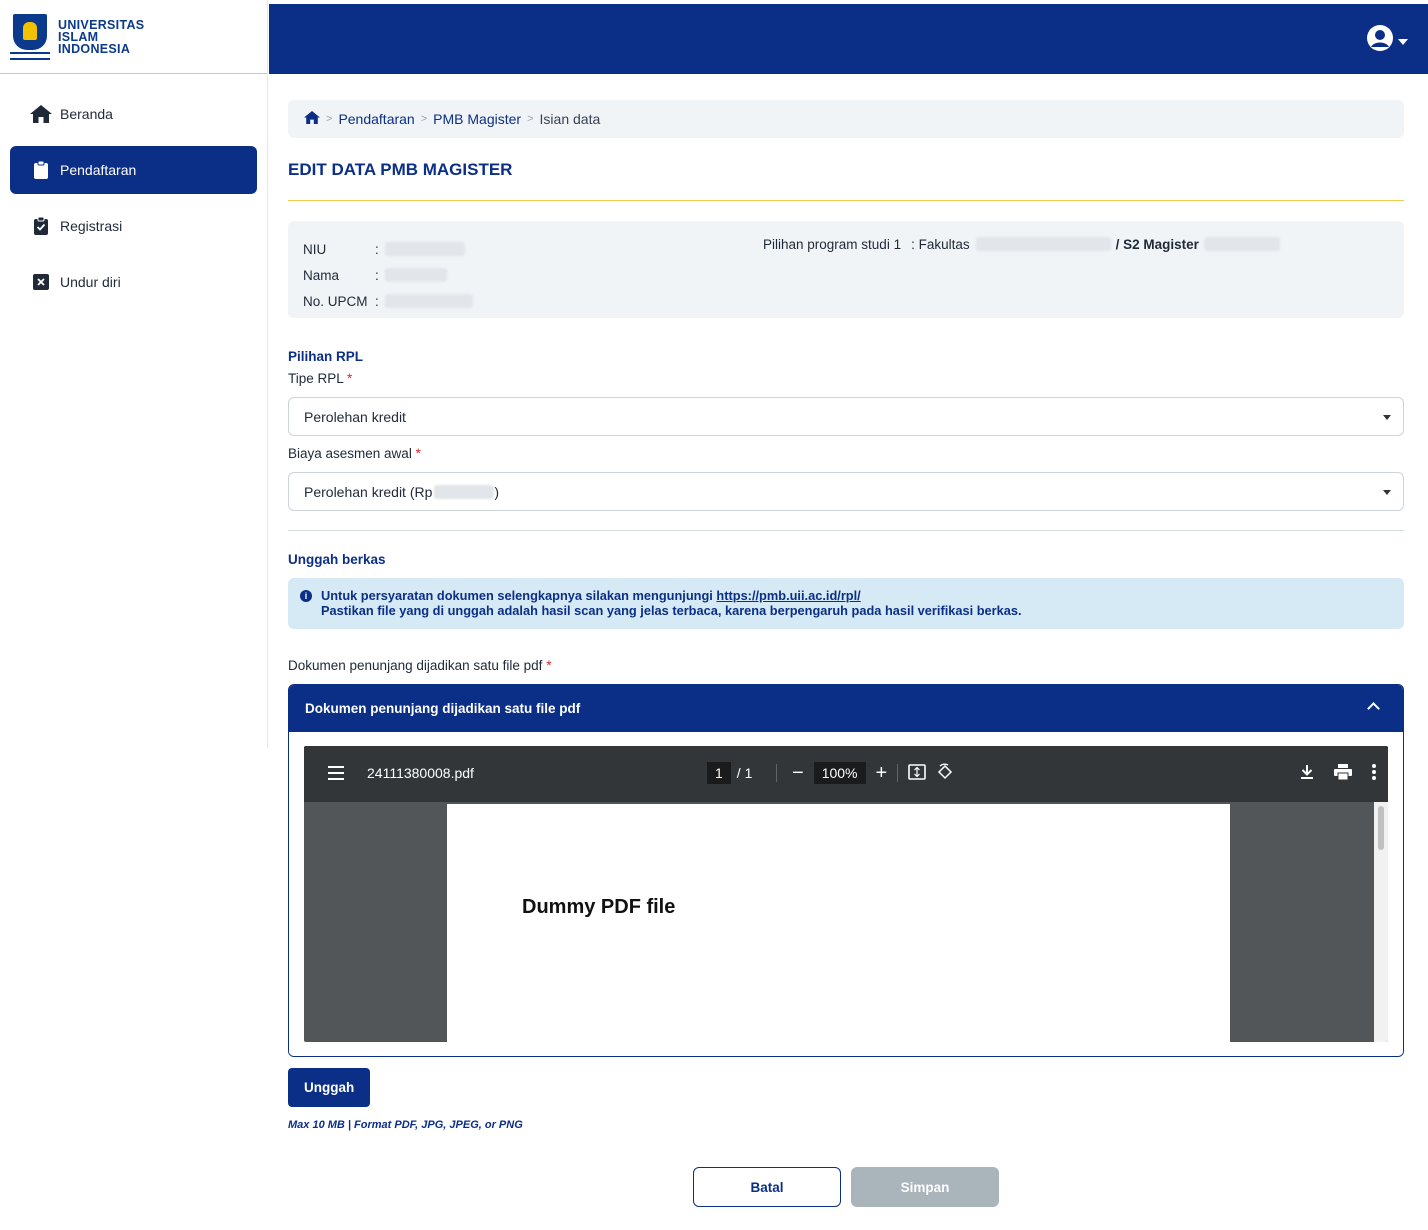 The height and width of the screenshot is (1230, 1428). I want to click on biaya-value-suffix: ), so click(497, 491).